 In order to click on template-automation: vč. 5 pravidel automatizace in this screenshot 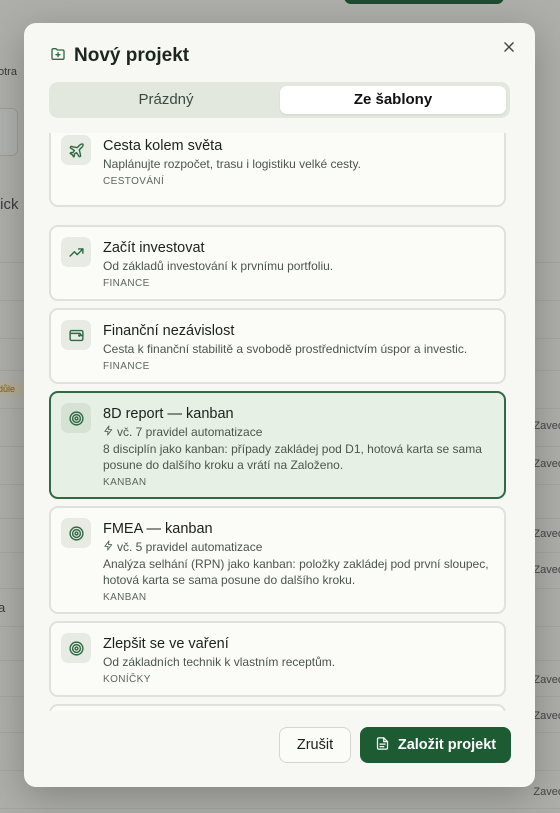, I will do `click(298, 547)`.